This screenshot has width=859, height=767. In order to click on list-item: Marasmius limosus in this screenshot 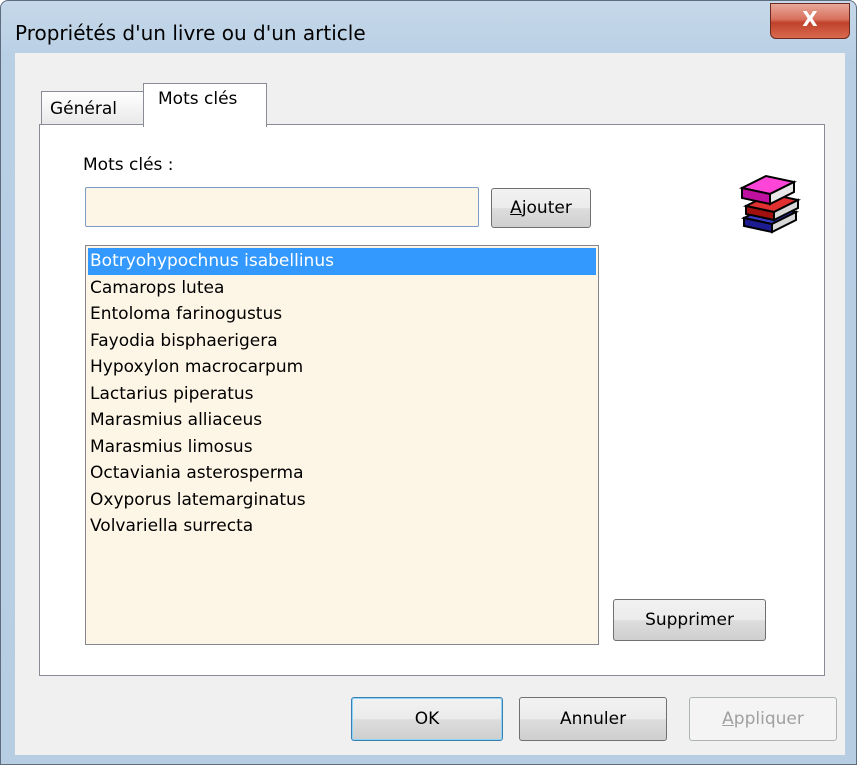, I will do `click(342, 447)`.